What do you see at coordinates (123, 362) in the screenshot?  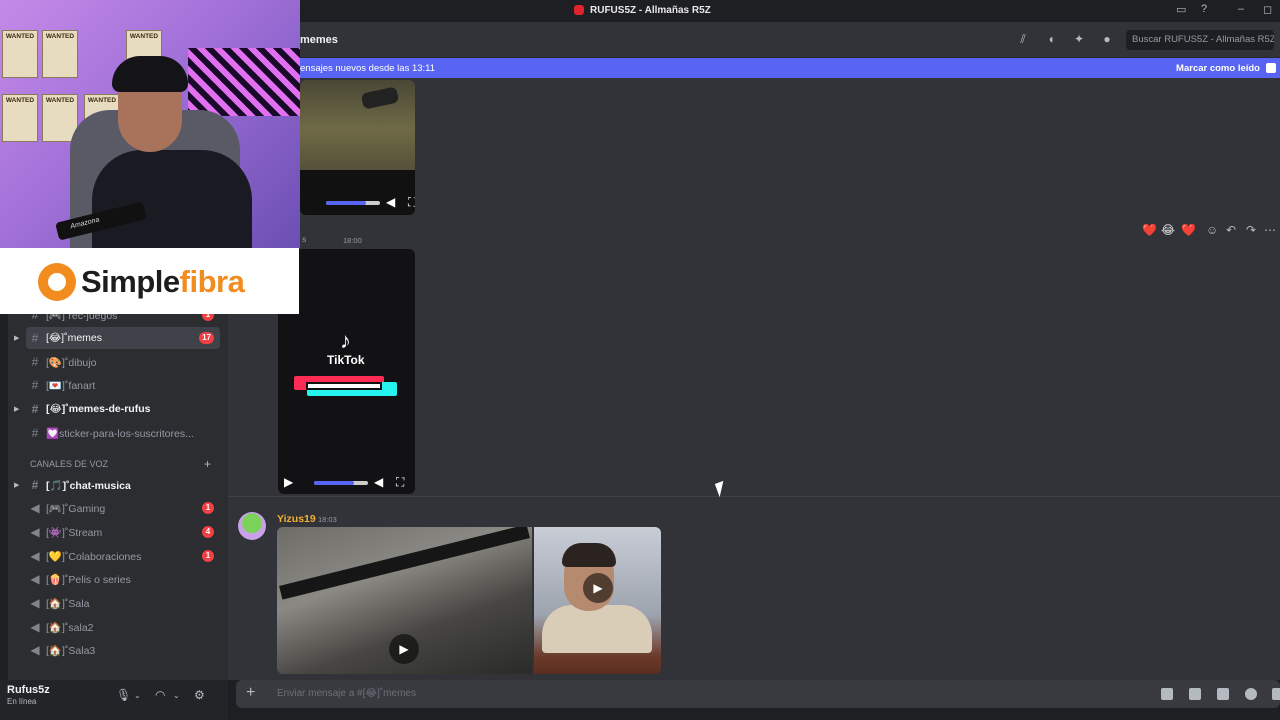 I see `channel-item: # [🎨]˚dibujo` at bounding box center [123, 362].